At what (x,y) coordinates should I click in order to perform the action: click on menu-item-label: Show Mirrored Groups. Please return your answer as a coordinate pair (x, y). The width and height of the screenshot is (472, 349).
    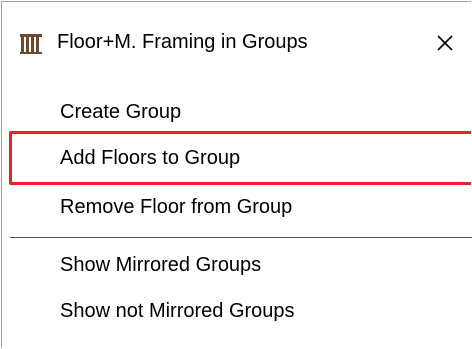
    Looking at the image, I should click on (161, 265).